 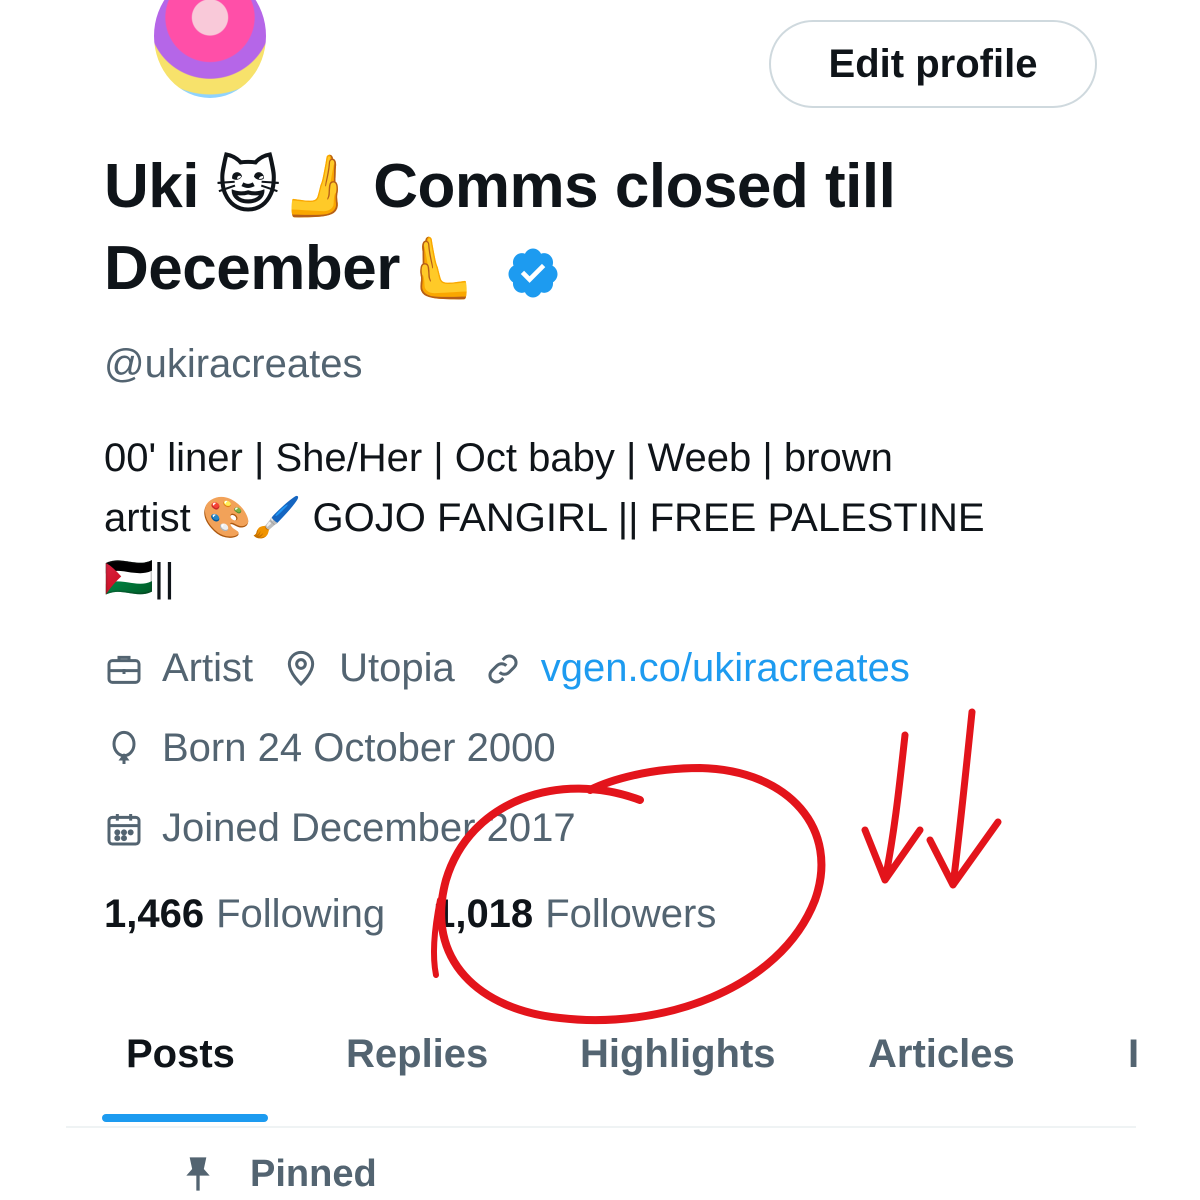 What do you see at coordinates (290, 268) in the screenshot?
I see `display-name-line-2: December🫷` at bounding box center [290, 268].